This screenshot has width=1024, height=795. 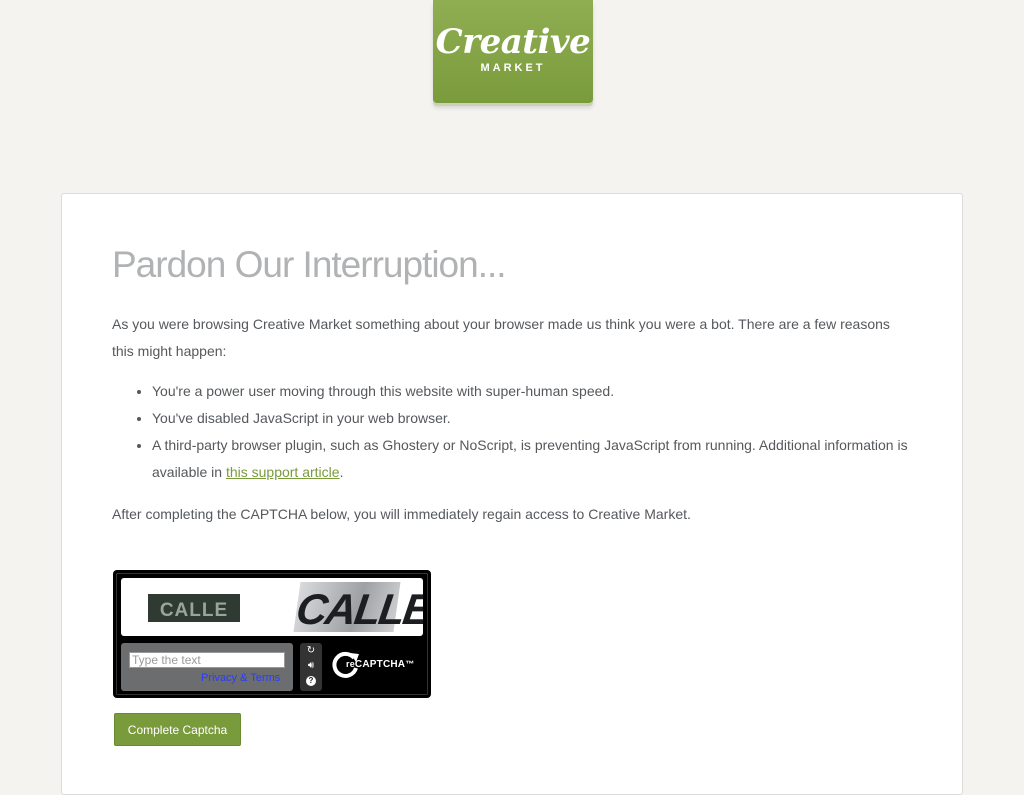 I want to click on captcha-word-1: CALLE, so click(x=194, y=608).